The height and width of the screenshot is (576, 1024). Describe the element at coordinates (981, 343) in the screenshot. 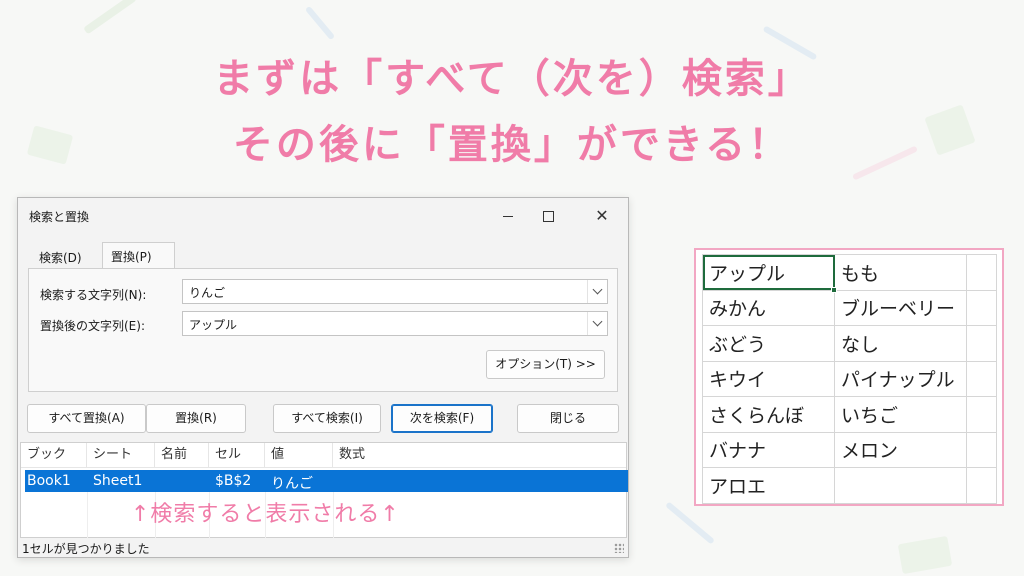

I see `cell-c3` at that location.